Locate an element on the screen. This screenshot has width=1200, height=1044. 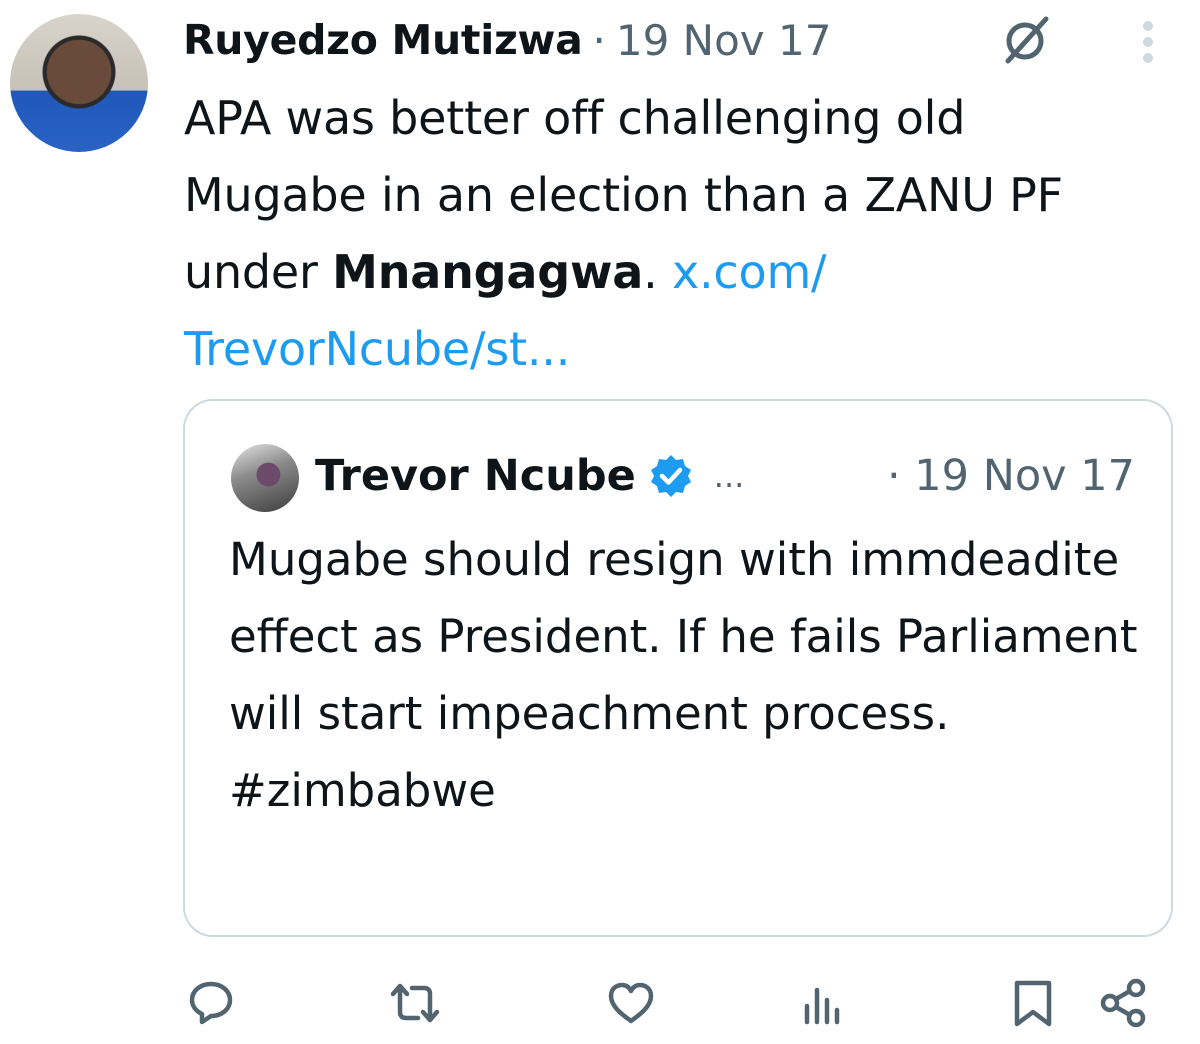
bookmark-icon is located at coordinates (1033, 1003).